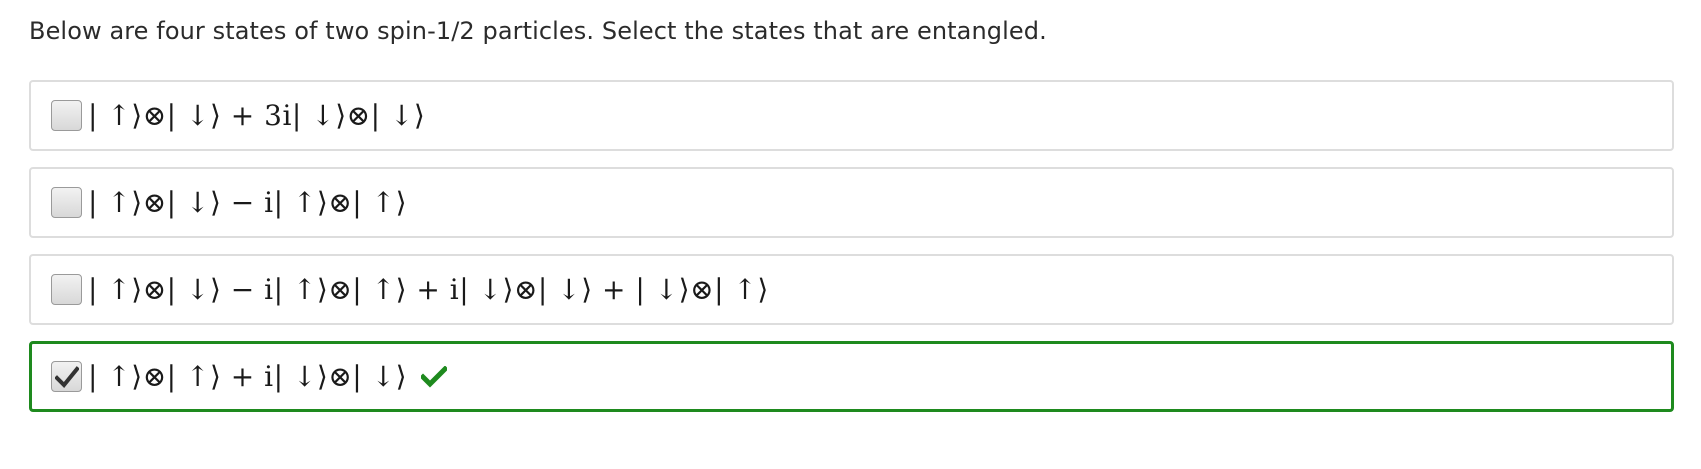  I want to click on checkbox-checkmark-icon, so click(66, 376).